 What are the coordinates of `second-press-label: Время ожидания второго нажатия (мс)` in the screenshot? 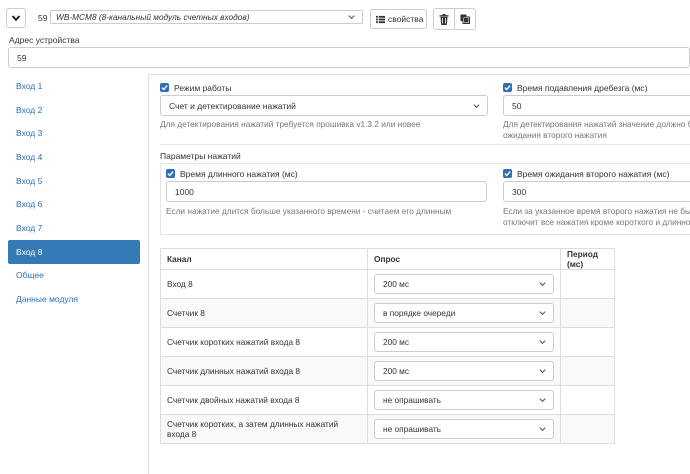 It's located at (593, 174).